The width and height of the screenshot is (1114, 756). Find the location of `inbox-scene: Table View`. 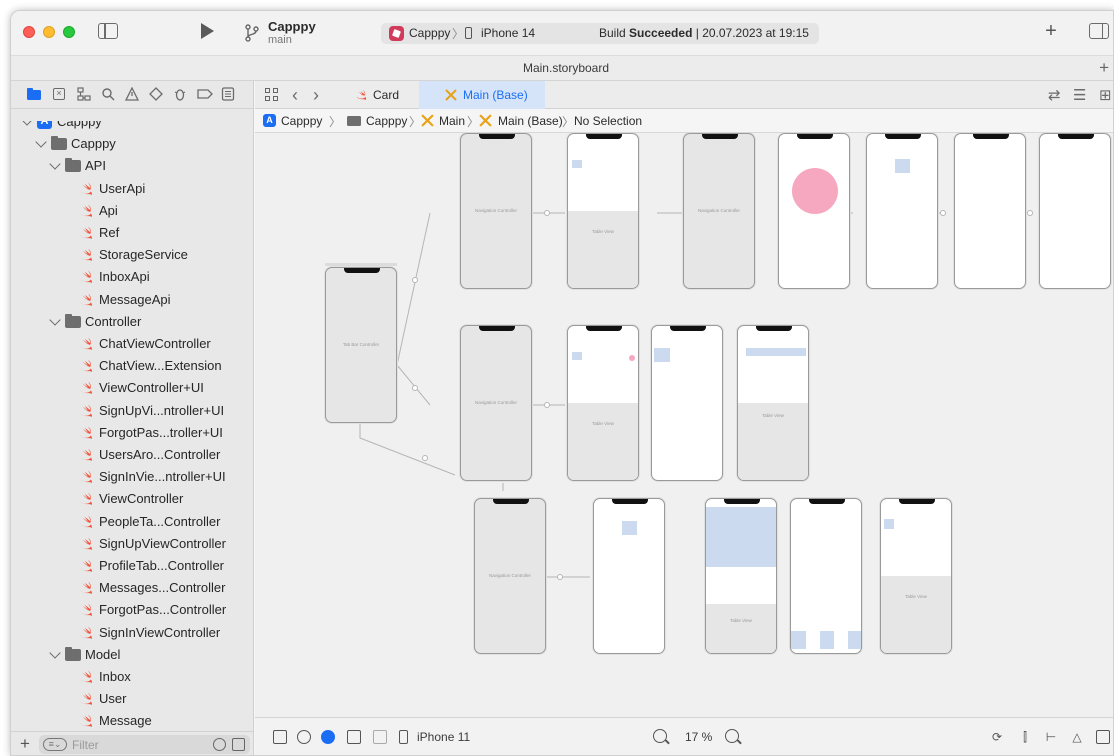

inbox-scene: Table View is located at coordinates (916, 576).